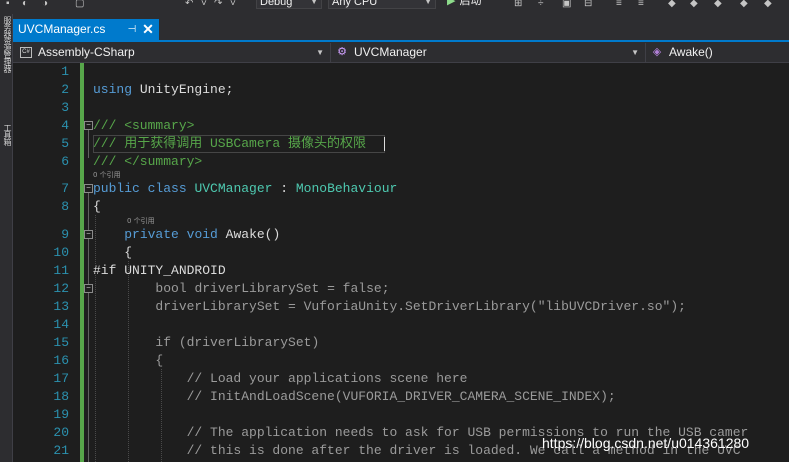 The image size is (789, 462). I want to click on line-number: 11, so click(61, 270).